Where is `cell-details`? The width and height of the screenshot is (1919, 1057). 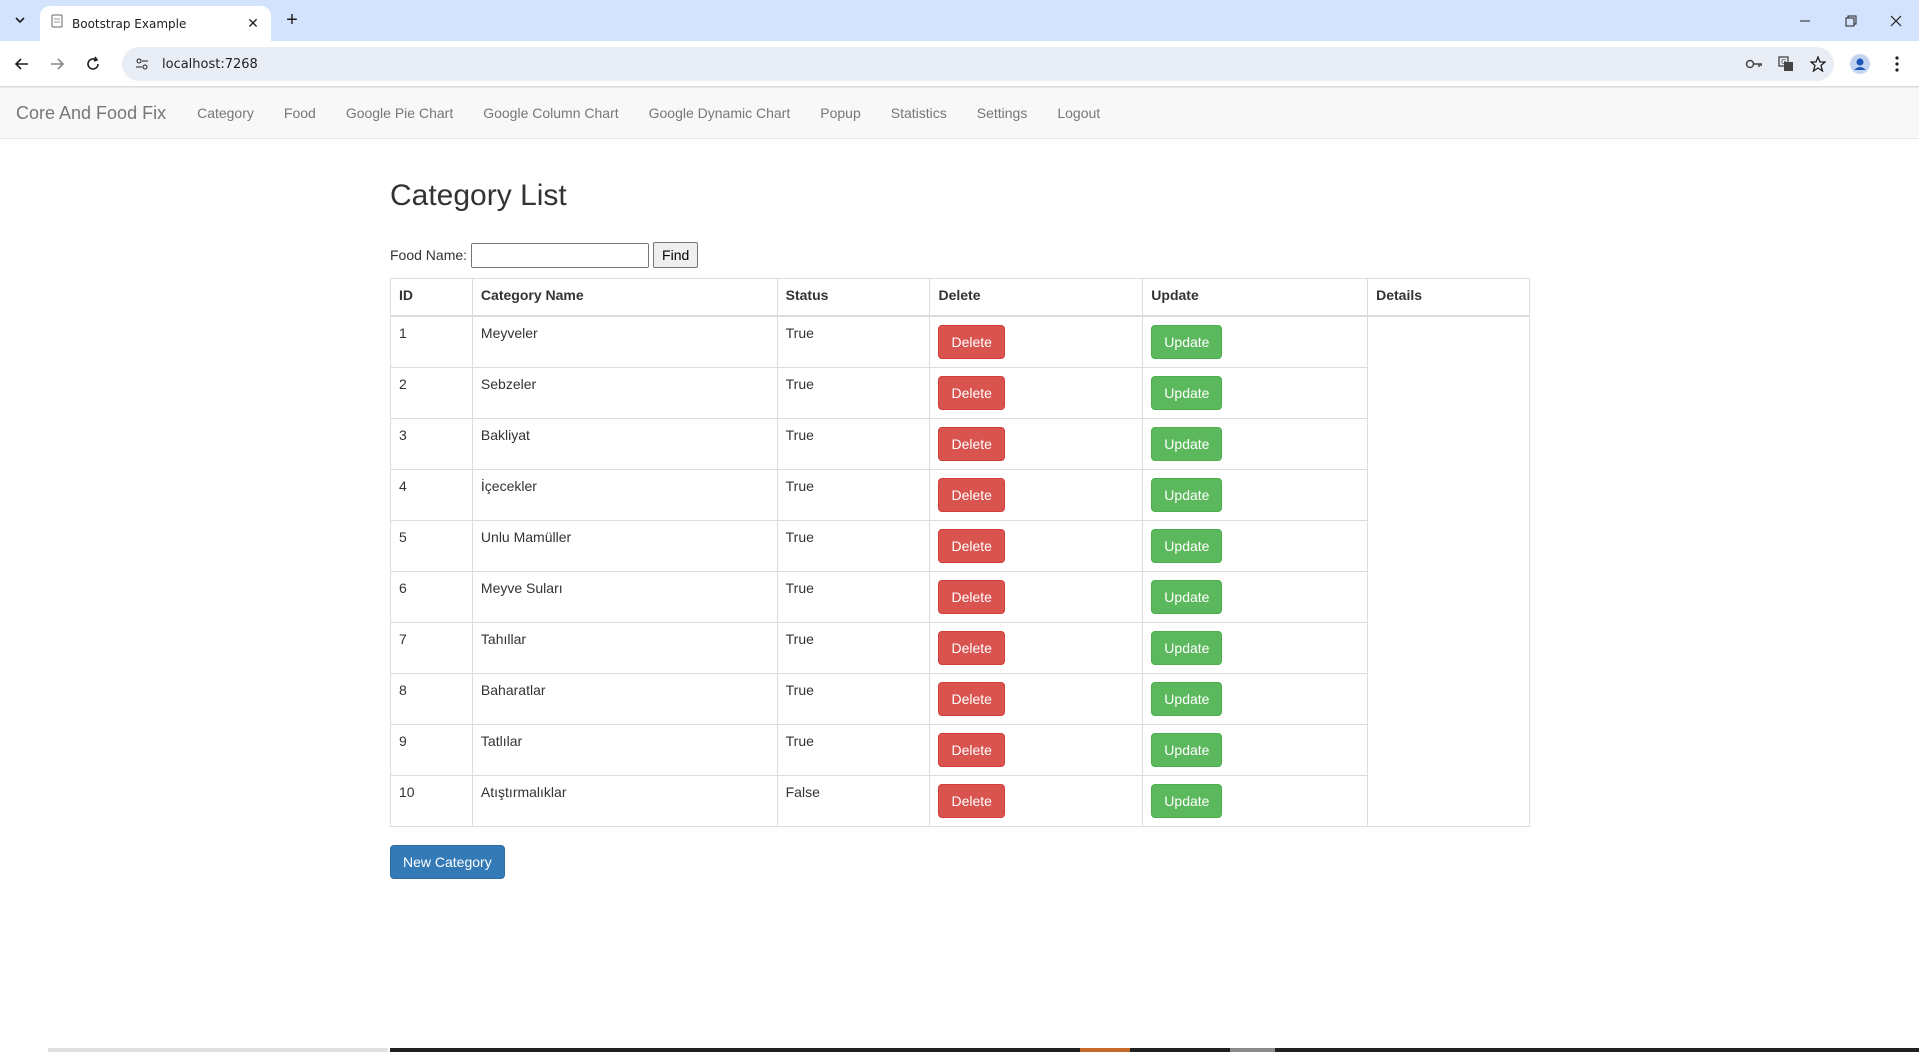 cell-details is located at coordinates (1448, 571).